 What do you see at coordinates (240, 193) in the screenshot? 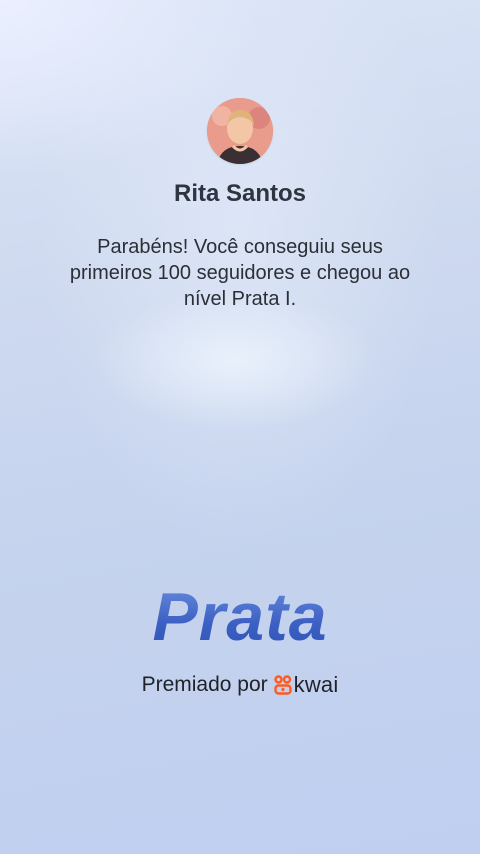
I see `user-name: Rita Santos` at bounding box center [240, 193].